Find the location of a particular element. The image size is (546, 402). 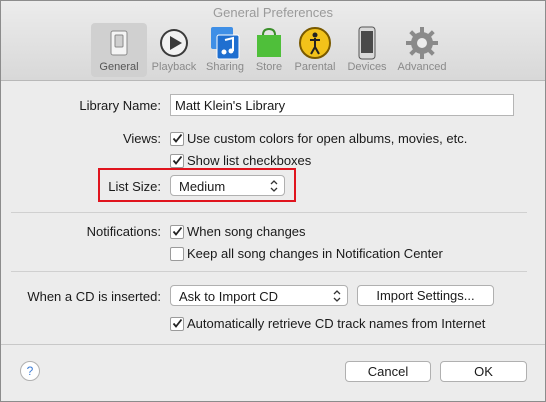

toolbar-label: Playback is located at coordinates (174, 67).